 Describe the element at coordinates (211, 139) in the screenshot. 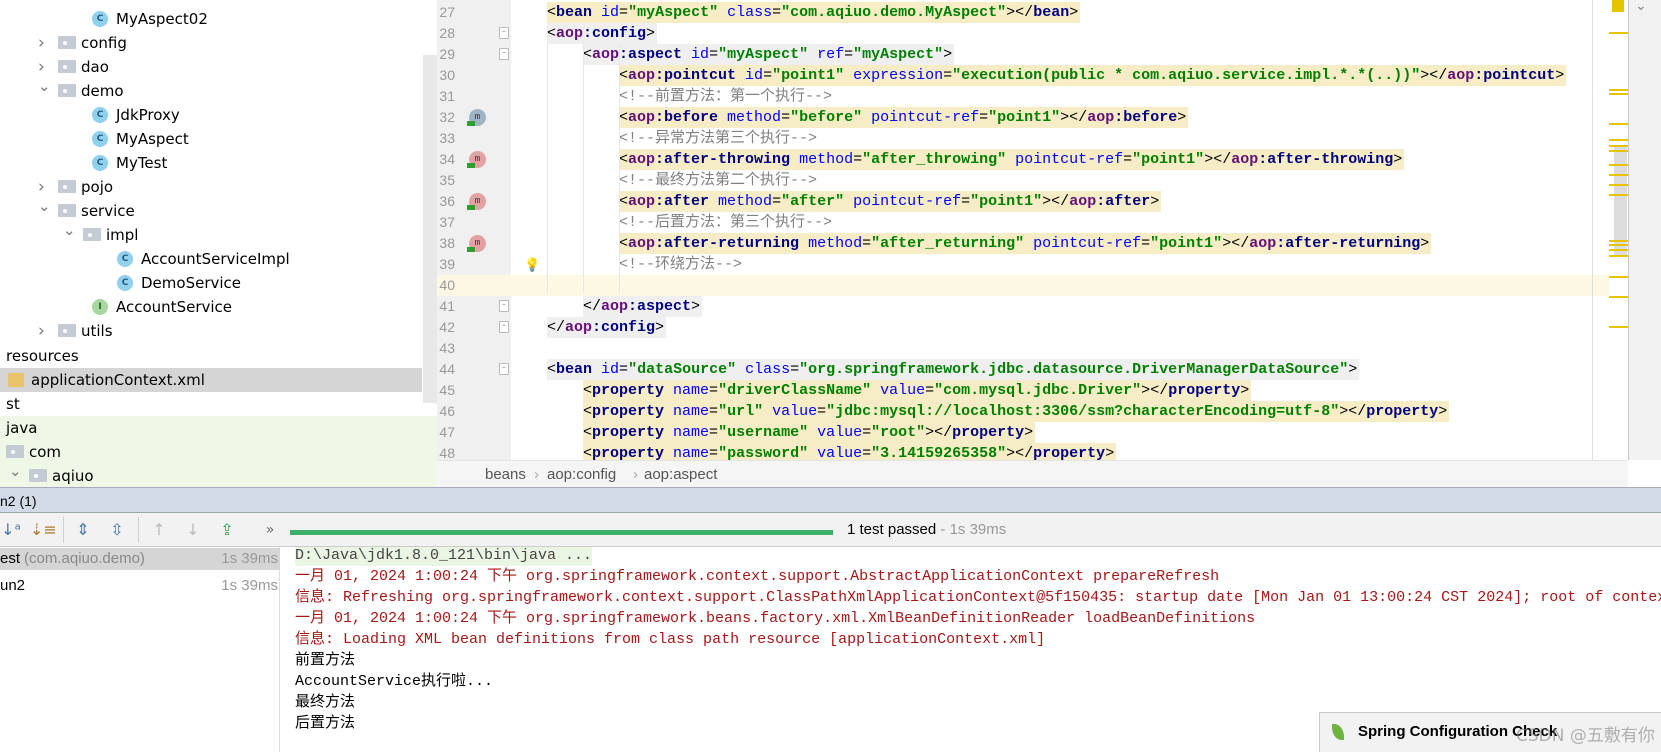

I see `tree-item-myaspect: C MyAspect` at that location.